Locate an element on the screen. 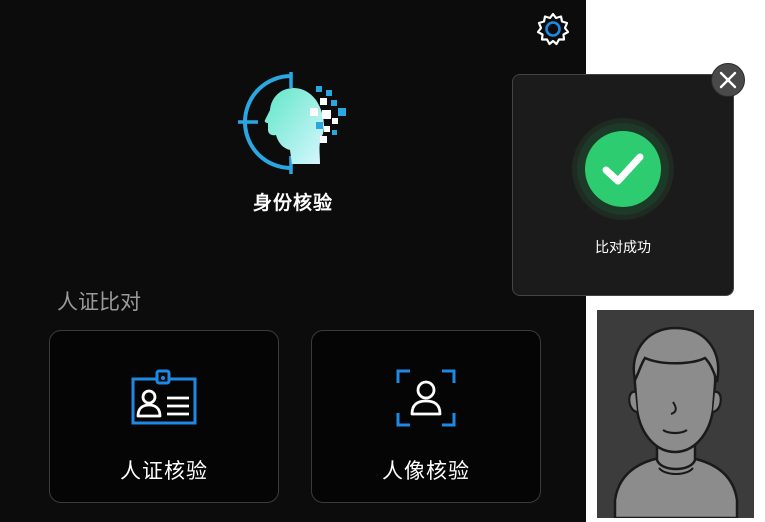 The height and width of the screenshot is (522, 765). face-scan-logo-icon is located at coordinates (292, 123).